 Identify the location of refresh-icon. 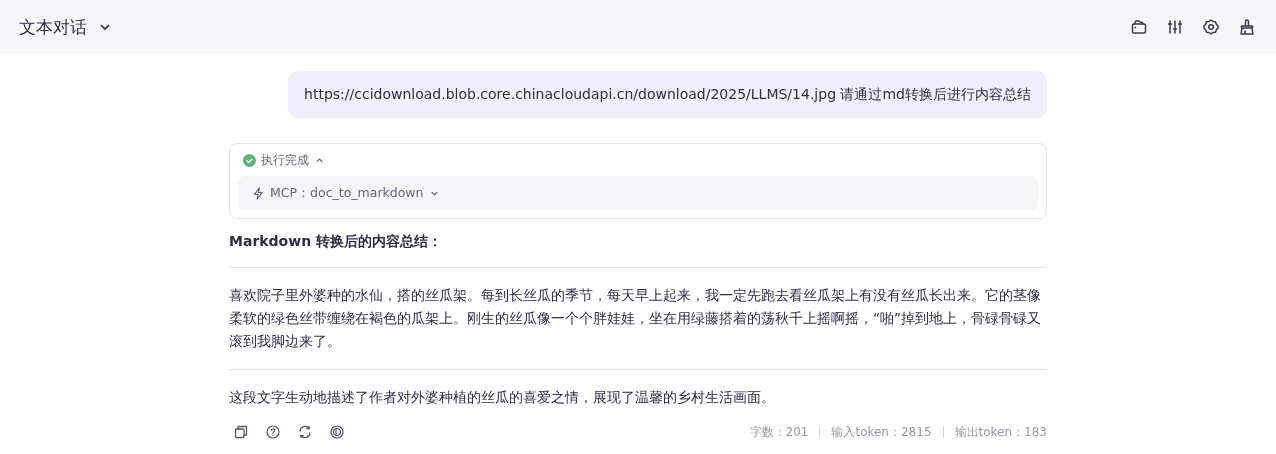
(305, 432).